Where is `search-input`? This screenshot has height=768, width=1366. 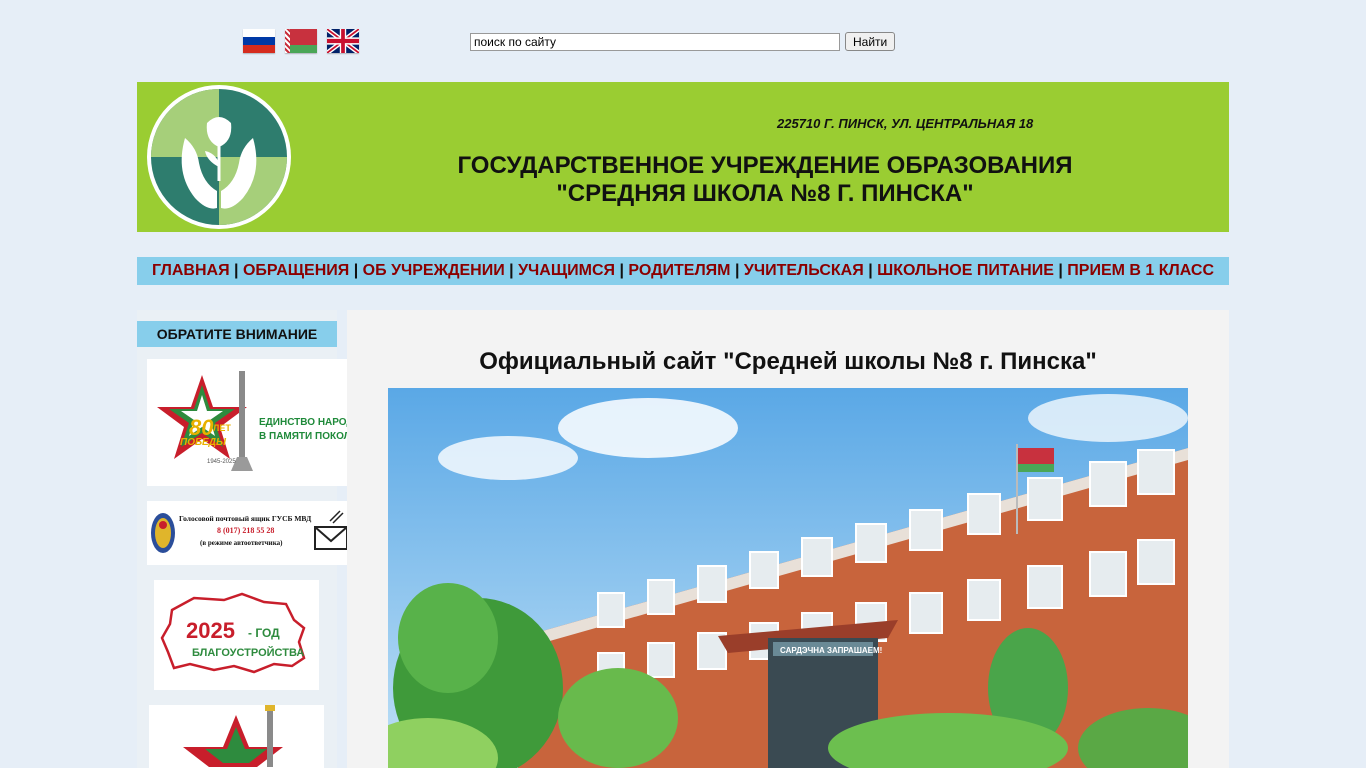
search-input is located at coordinates (655, 41).